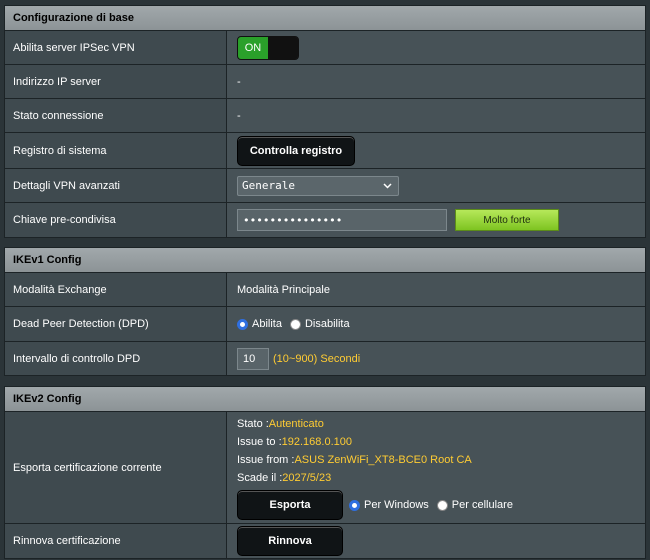 This screenshot has width=650, height=560. What do you see at coordinates (267, 324) in the screenshot?
I see `dpd-enable-text: Abilita` at bounding box center [267, 324].